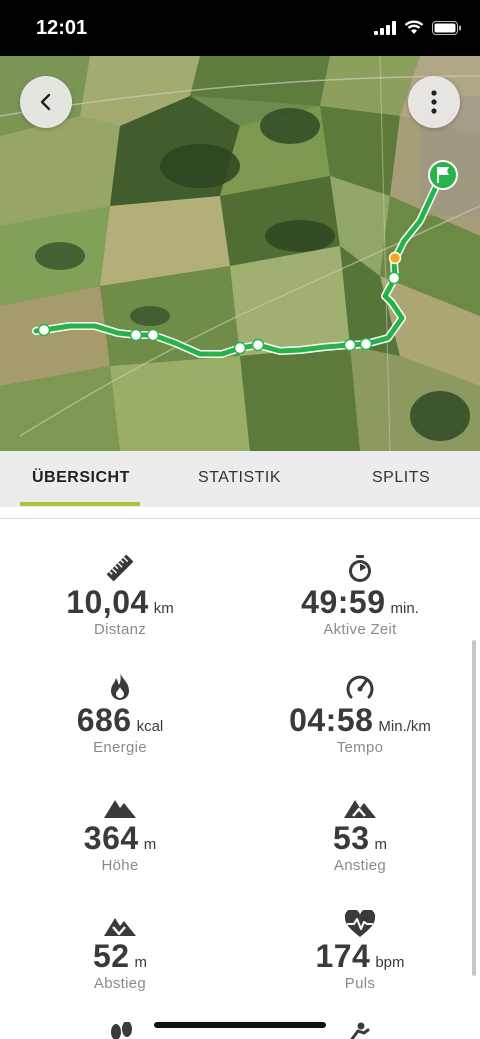  I want to click on stat-energy: 686 kcal Energie, so click(120, 712).